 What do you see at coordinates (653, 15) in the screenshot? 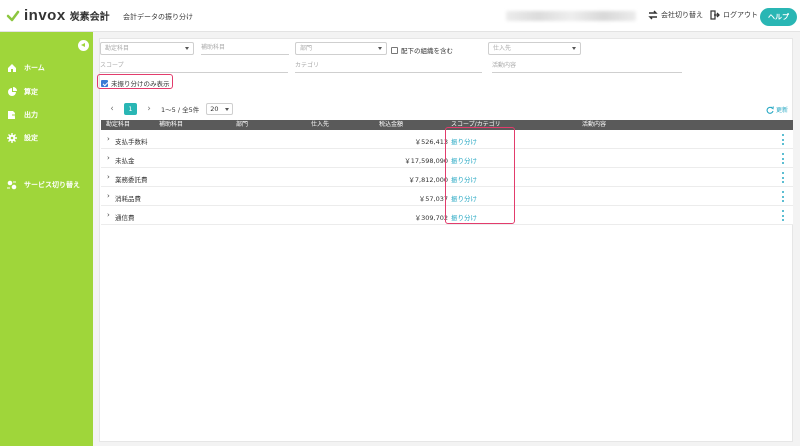
I see `switch-icon` at bounding box center [653, 15].